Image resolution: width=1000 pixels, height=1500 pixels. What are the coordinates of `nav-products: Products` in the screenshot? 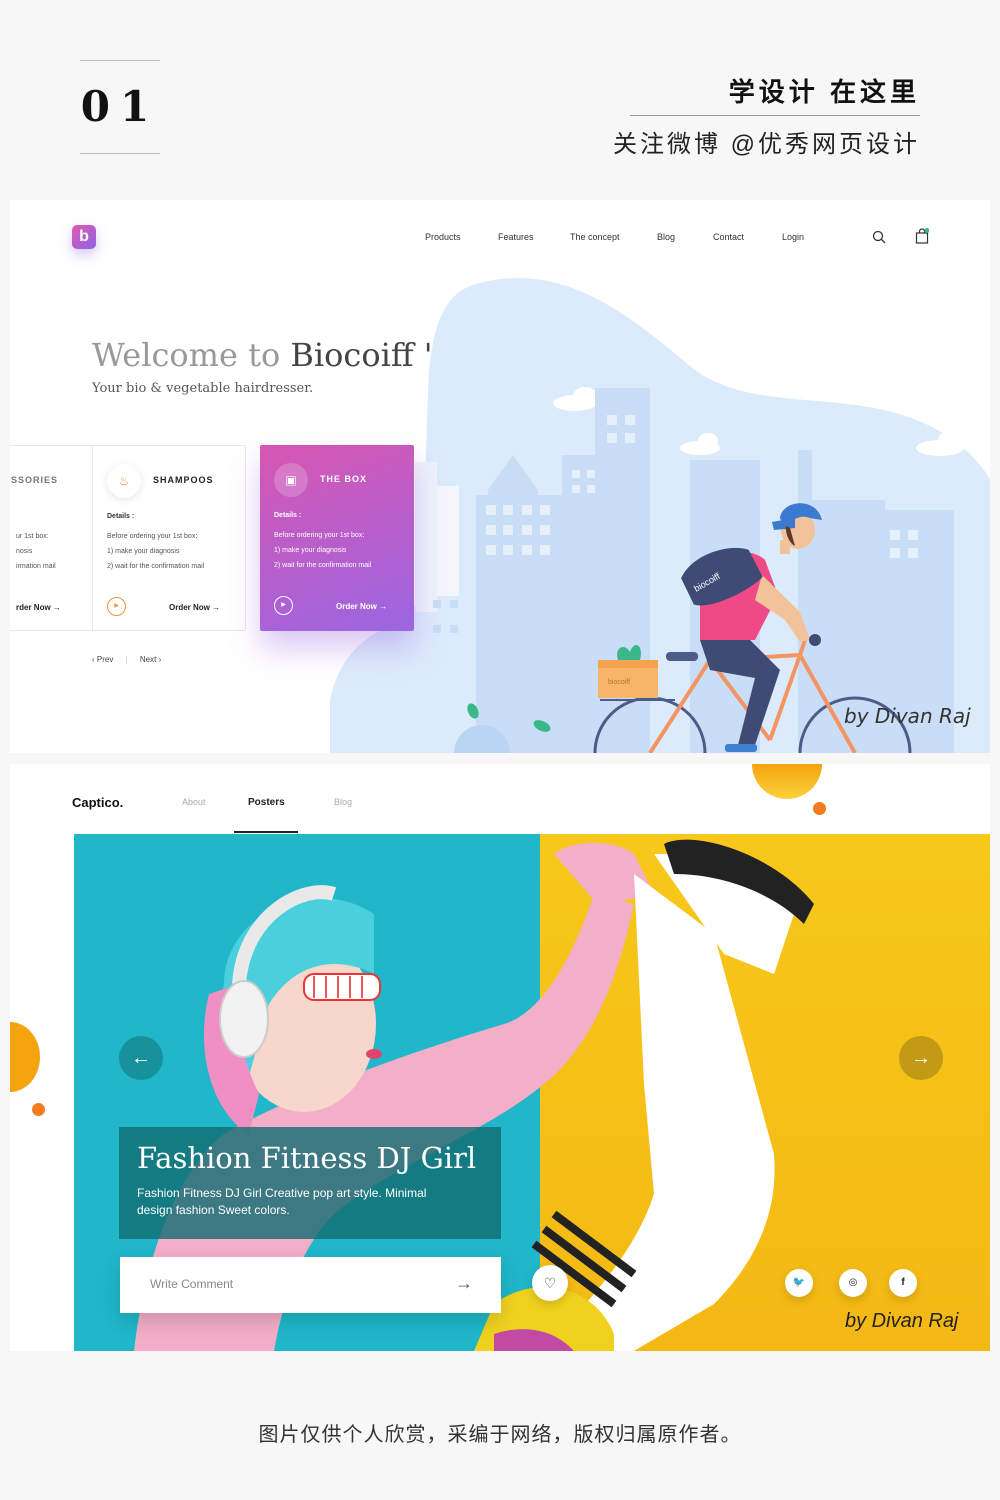 It's located at (443, 237).